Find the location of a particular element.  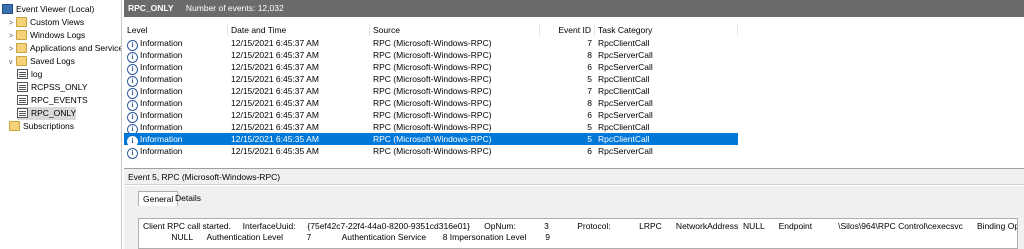

tree-item-log: log is located at coordinates (29, 74).